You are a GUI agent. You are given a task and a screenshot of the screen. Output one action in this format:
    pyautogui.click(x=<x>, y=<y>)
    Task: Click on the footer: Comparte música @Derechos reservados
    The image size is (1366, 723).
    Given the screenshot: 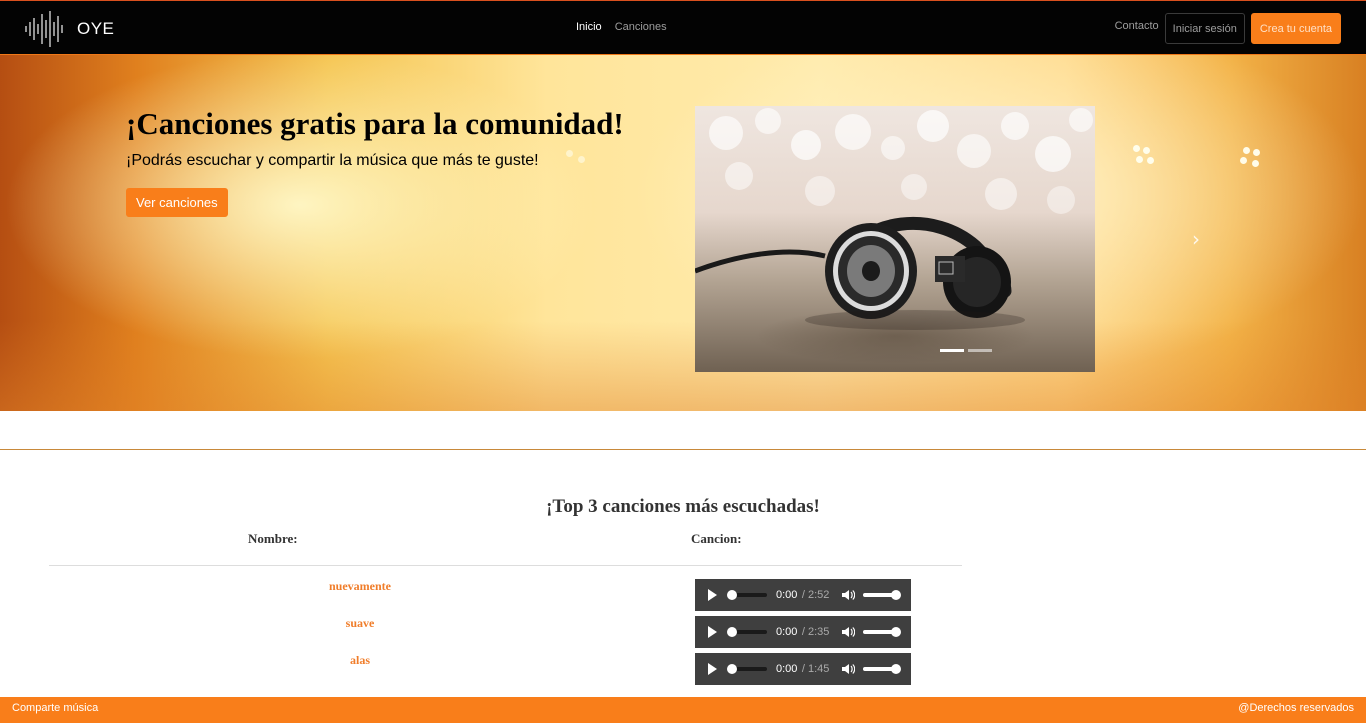 What is the action you would take?
    pyautogui.click(x=683, y=710)
    